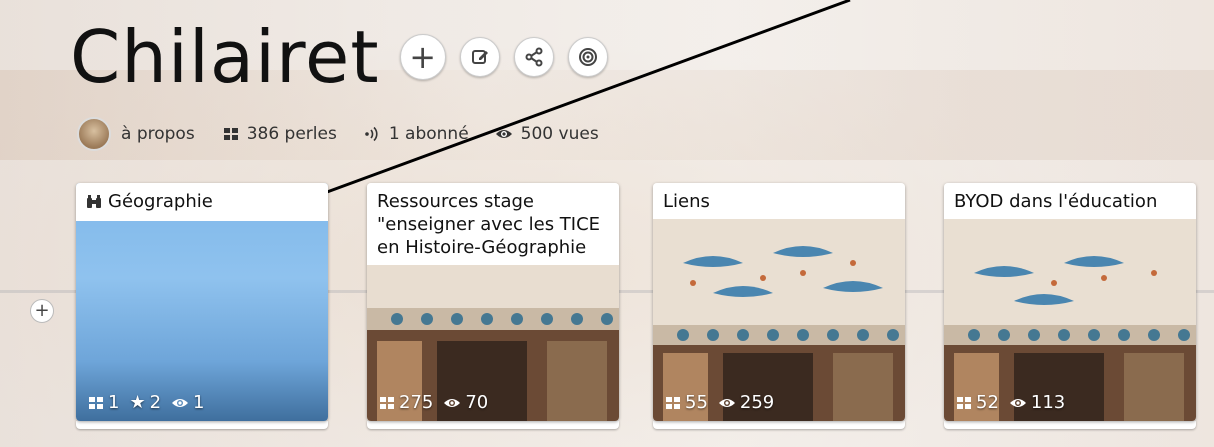  What do you see at coordinates (1056, 201) in the screenshot?
I see `card-title-text: BYOD dans l'éducation` at bounding box center [1056, 201].